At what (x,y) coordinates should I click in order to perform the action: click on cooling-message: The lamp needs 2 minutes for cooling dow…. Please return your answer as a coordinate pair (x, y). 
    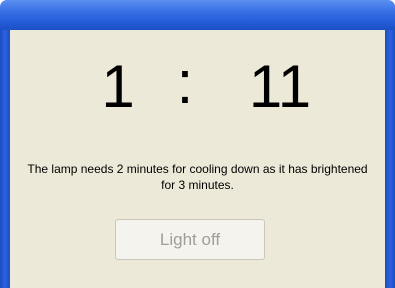
    Looking at the image, I should click on (197, 177).